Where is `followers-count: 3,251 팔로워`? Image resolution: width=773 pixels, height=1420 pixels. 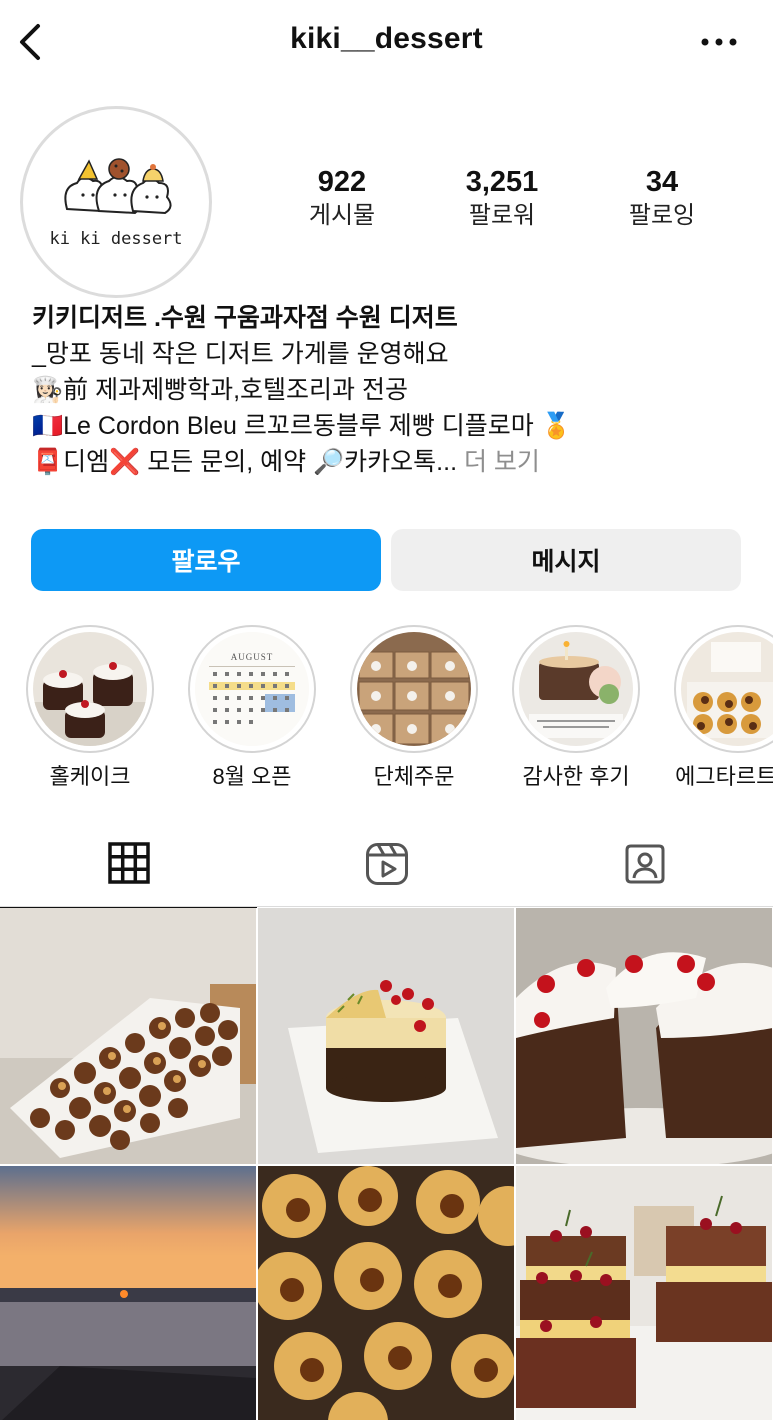
followers-count: 3,251 팔로워 is located at coordinates (502, 204).